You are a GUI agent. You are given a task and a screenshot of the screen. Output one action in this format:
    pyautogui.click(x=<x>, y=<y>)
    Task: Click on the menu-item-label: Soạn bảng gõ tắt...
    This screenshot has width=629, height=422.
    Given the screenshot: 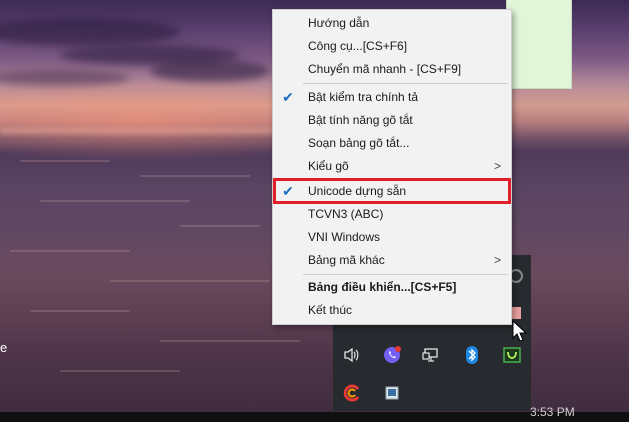 What is the action you would take?
    pyautogui.click(x=359, y=143)
    